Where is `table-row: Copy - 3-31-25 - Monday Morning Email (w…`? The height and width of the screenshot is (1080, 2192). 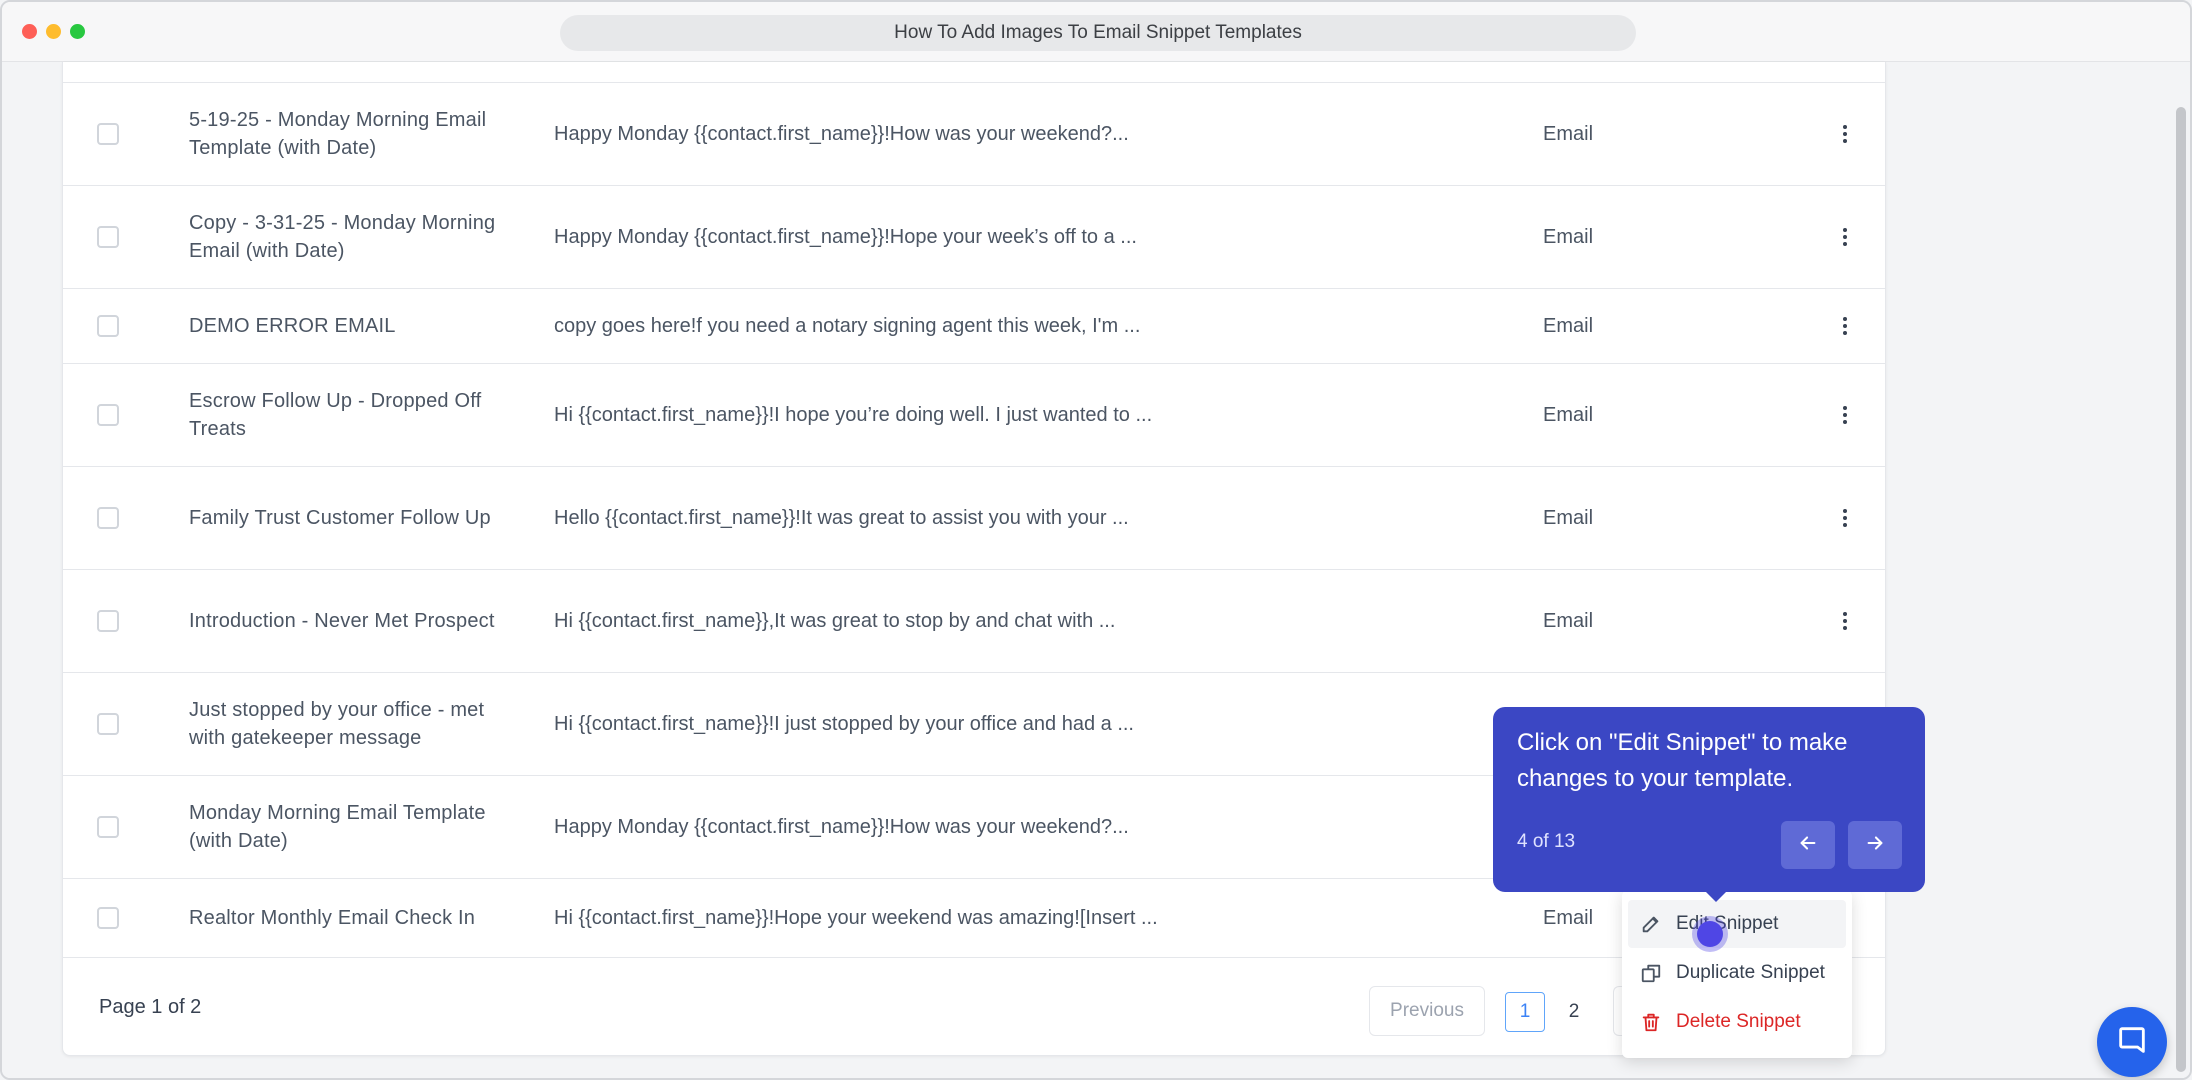
table-row: Copy - 3-31-25 - Monday Morning Email (w… is located at coordinates (974, 237).